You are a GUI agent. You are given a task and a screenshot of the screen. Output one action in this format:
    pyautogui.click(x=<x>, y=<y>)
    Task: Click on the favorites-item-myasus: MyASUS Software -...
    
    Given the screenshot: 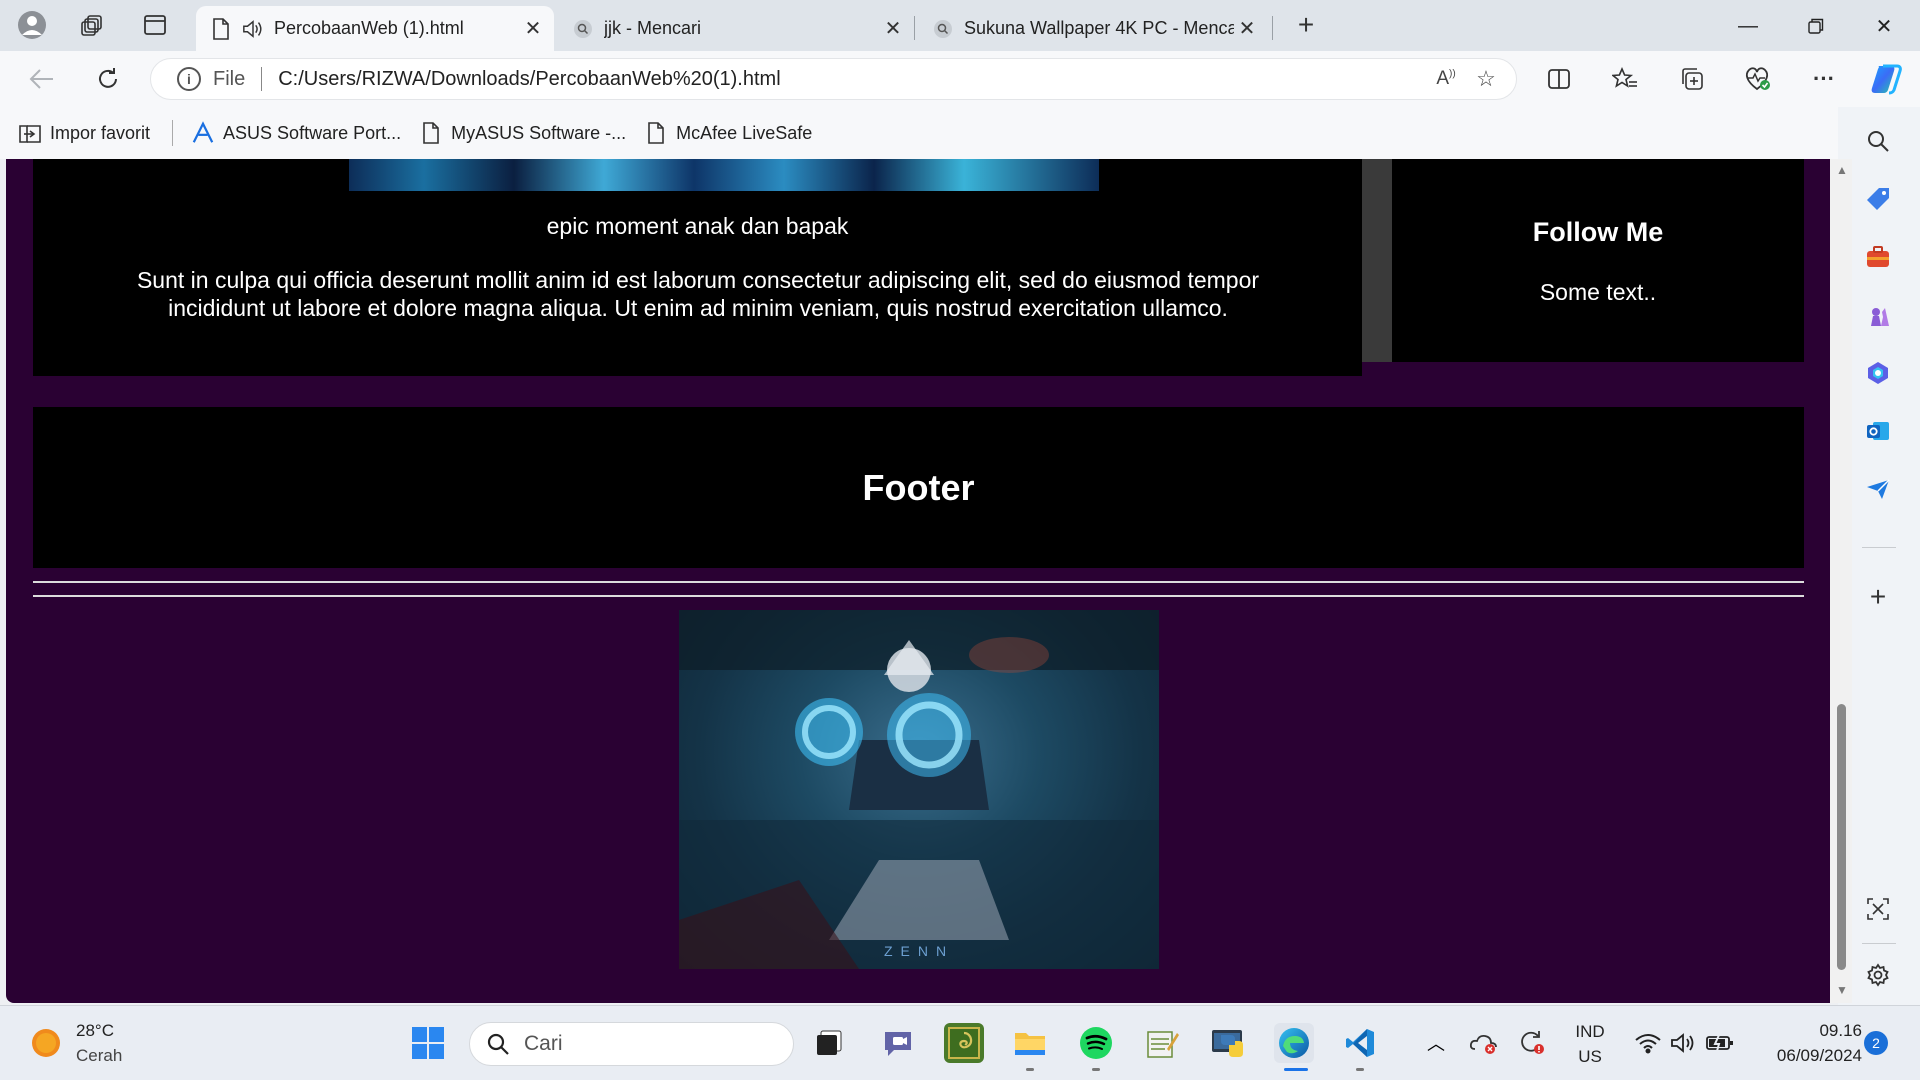 What is the action you would take?
    pyautogui.click(x=522, y=133)
    